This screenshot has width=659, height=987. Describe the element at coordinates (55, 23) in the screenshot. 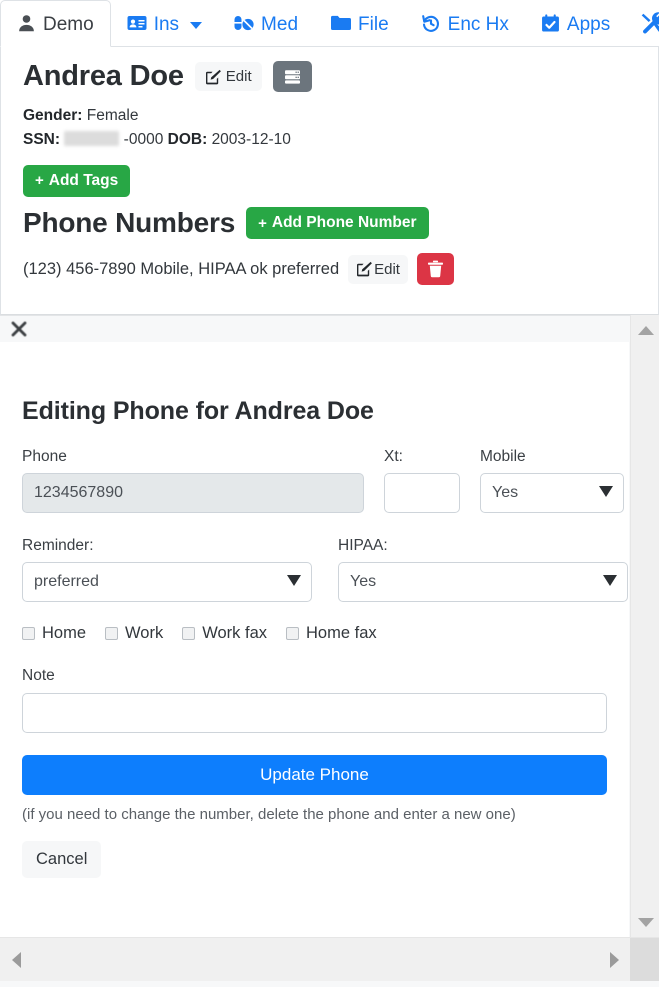

I see `tab-demo: Demo` at that location.